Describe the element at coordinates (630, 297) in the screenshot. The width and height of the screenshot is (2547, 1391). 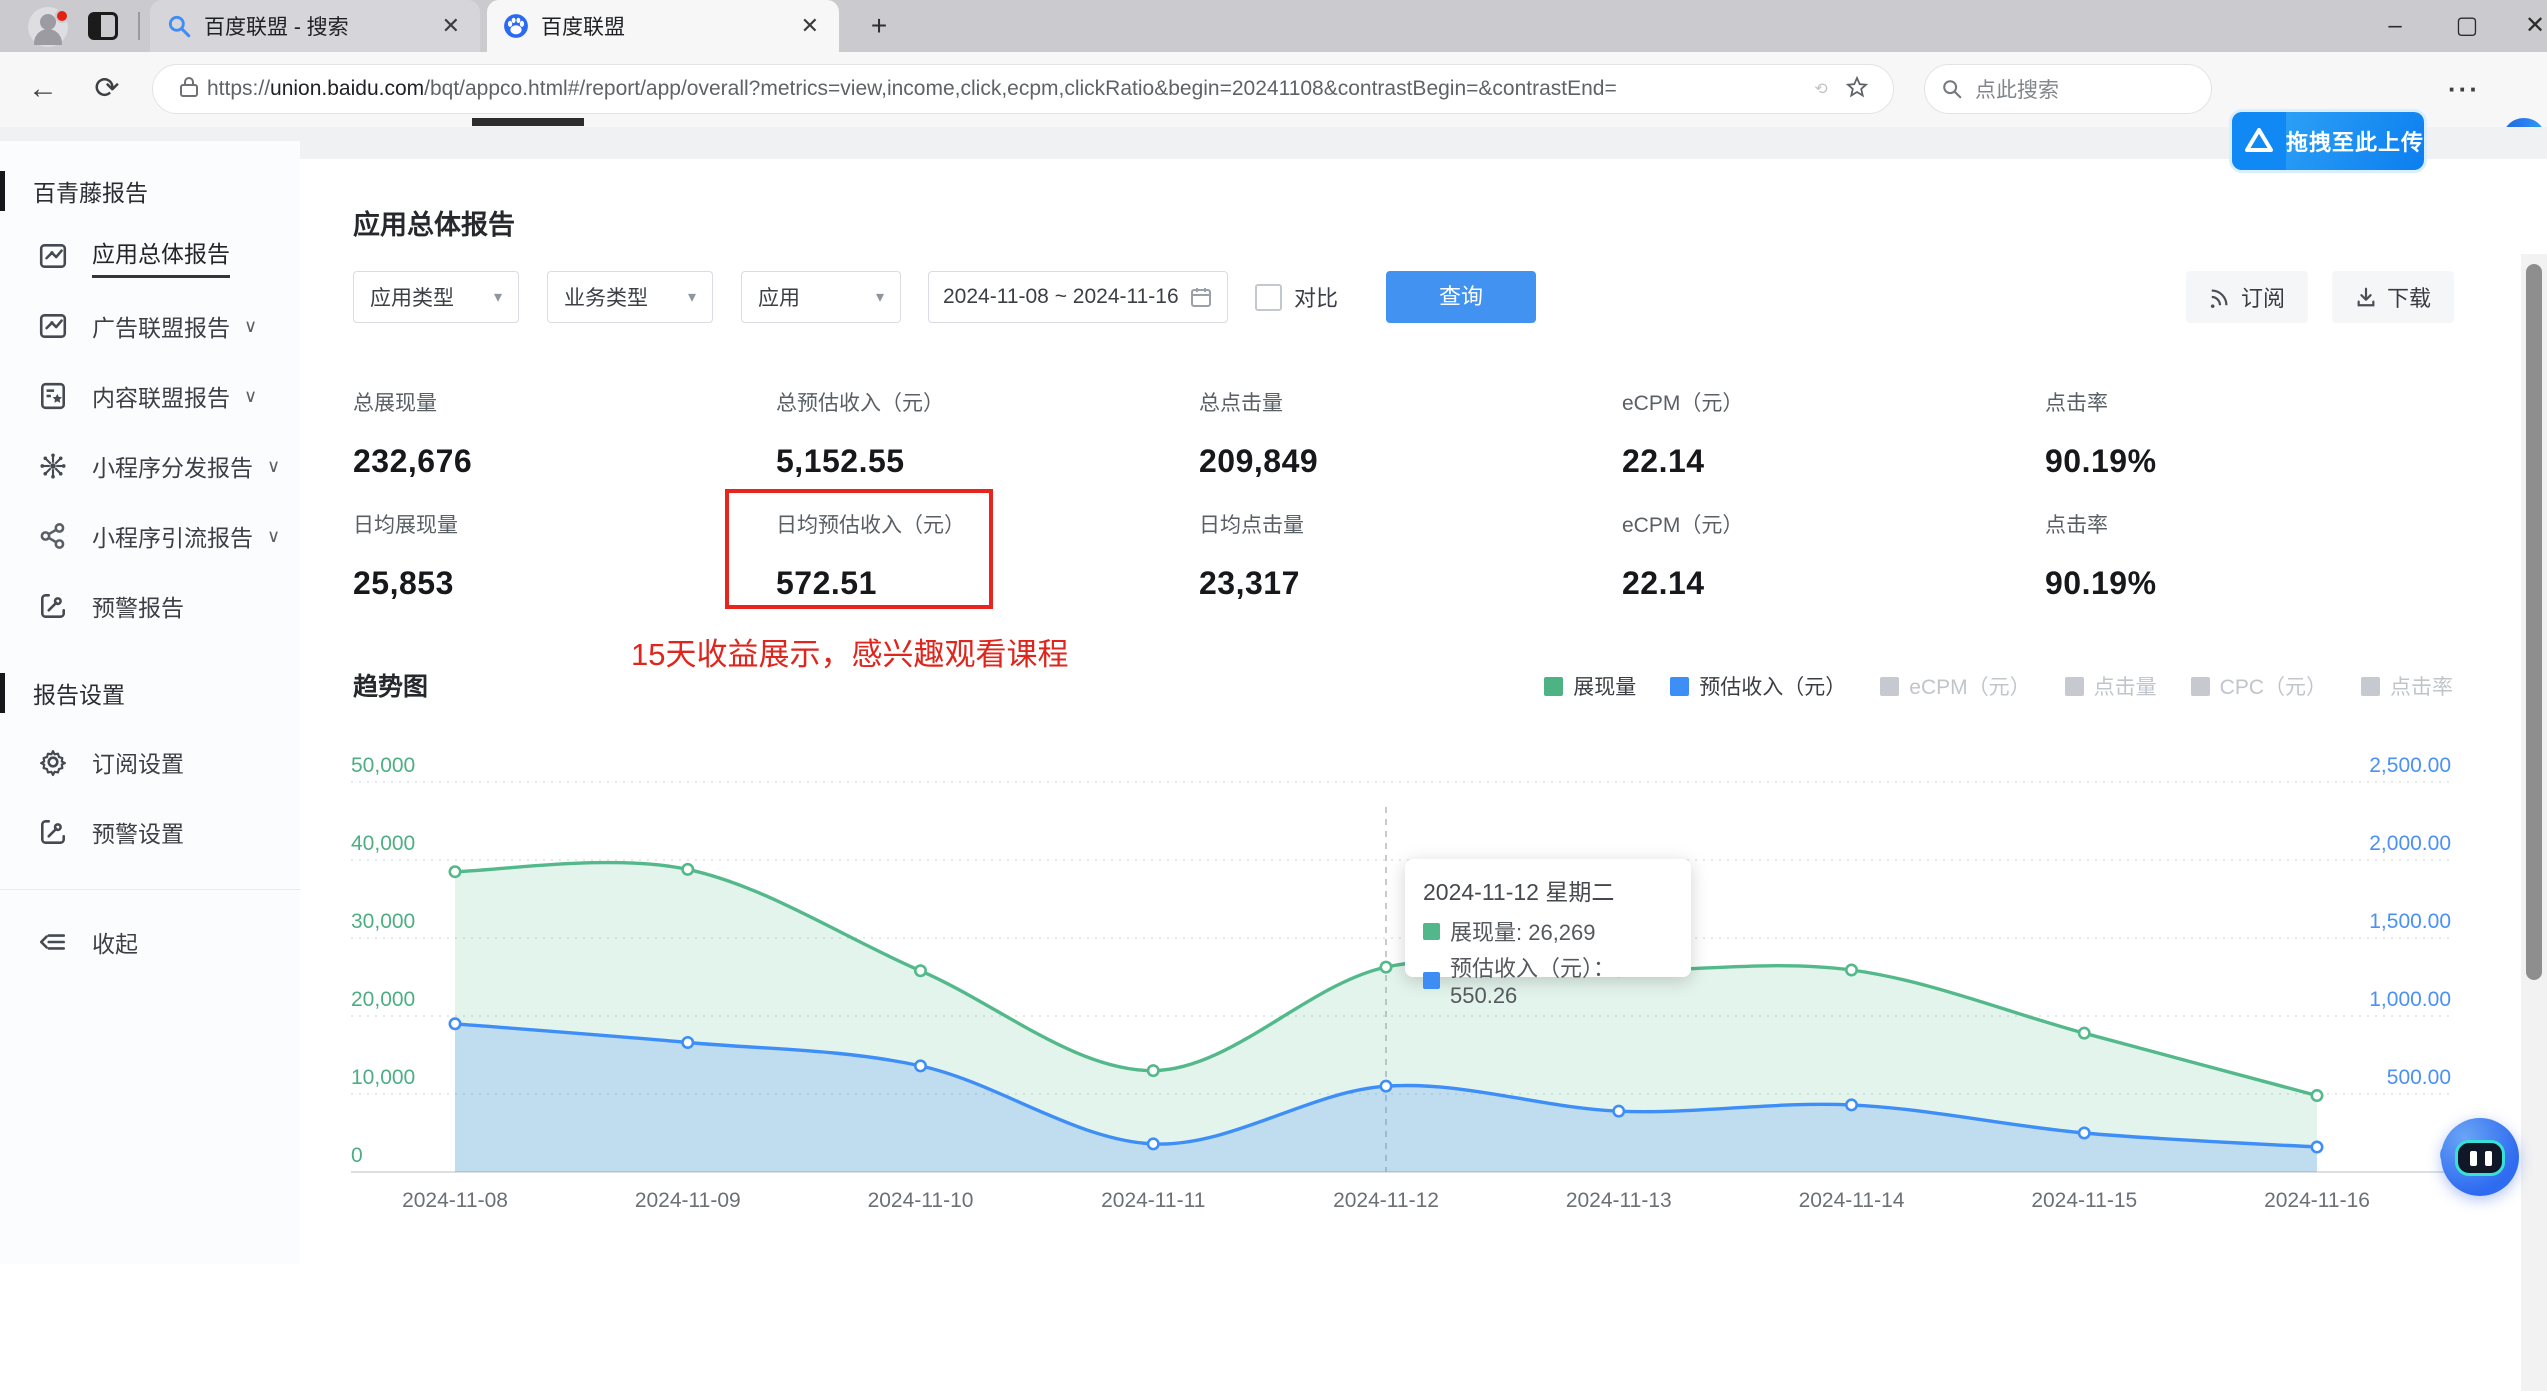
I see `biz-type-select: 业务类型 ▾` at that location.